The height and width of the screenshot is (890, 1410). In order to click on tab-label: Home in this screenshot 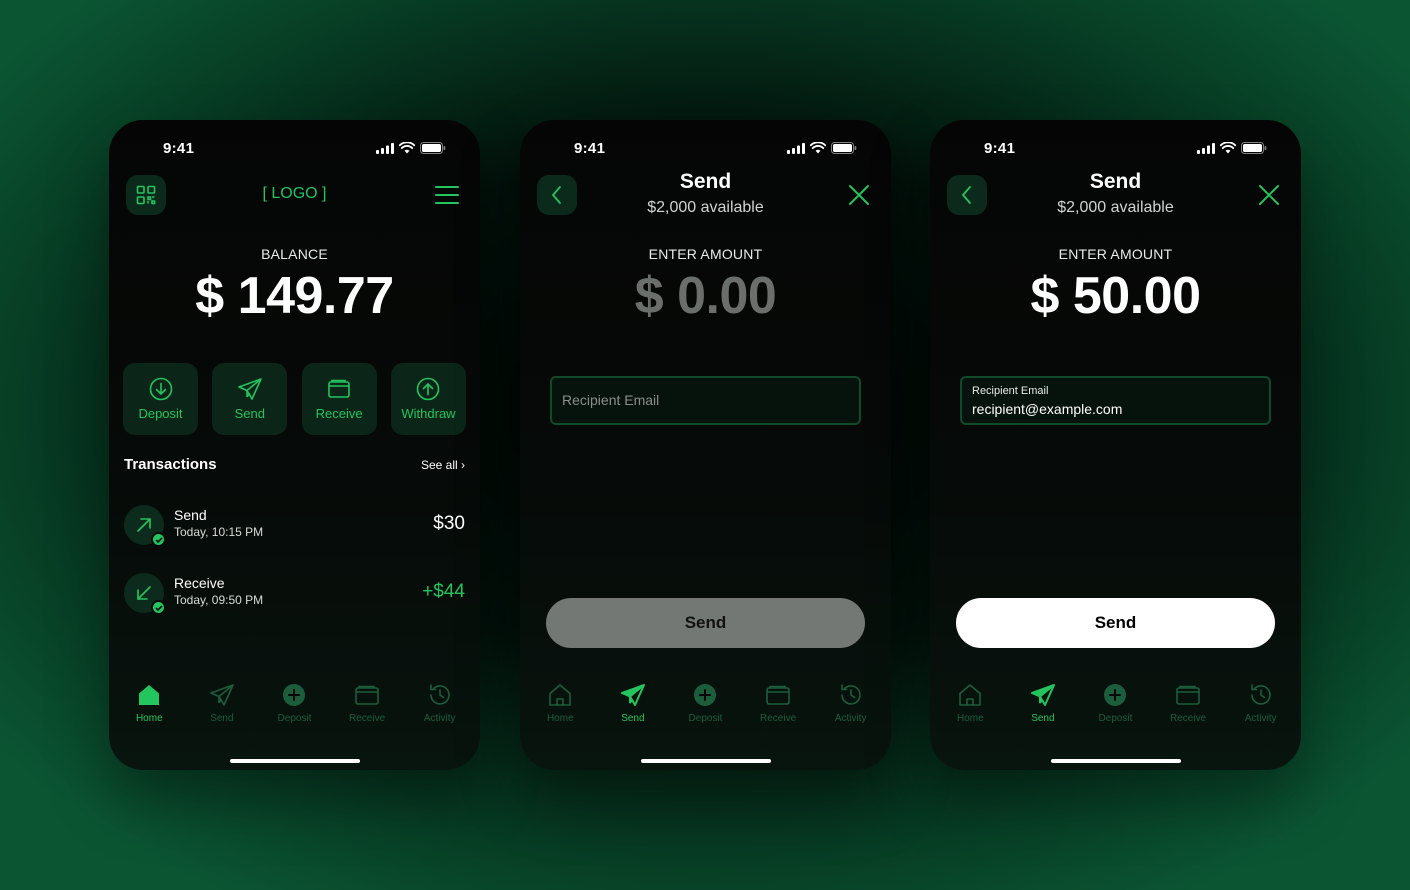, I will do `click(560, 718)`.